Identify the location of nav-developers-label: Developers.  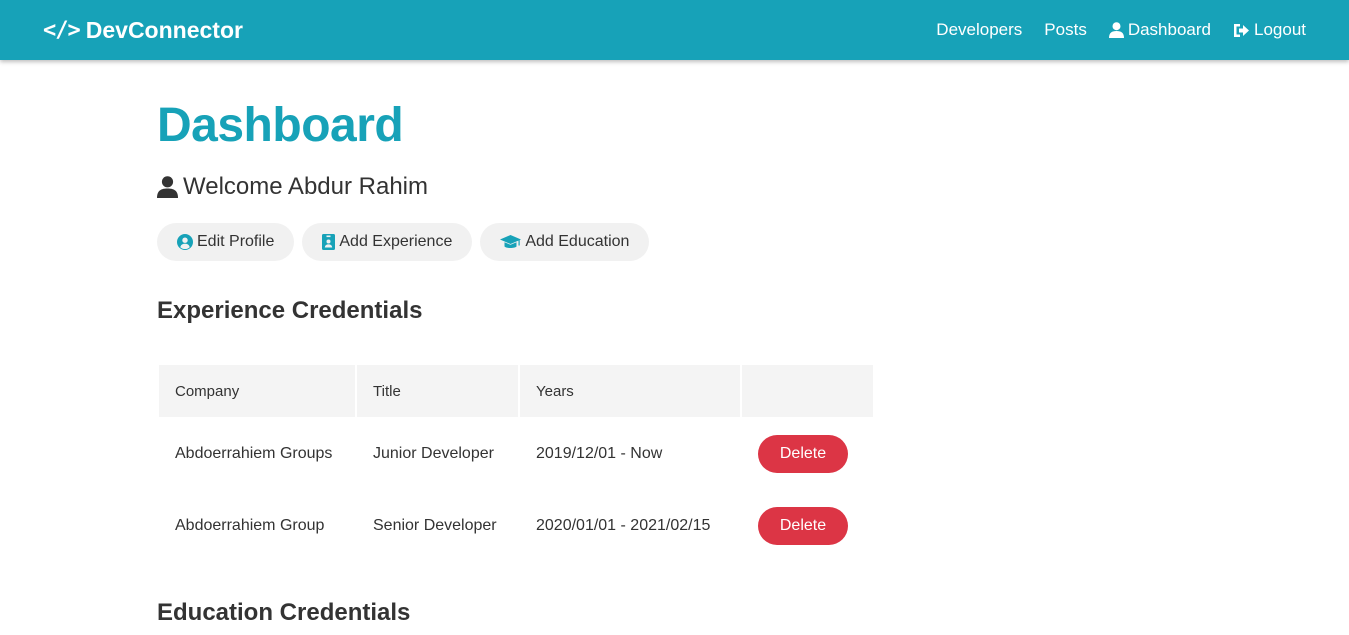
(979, 29).